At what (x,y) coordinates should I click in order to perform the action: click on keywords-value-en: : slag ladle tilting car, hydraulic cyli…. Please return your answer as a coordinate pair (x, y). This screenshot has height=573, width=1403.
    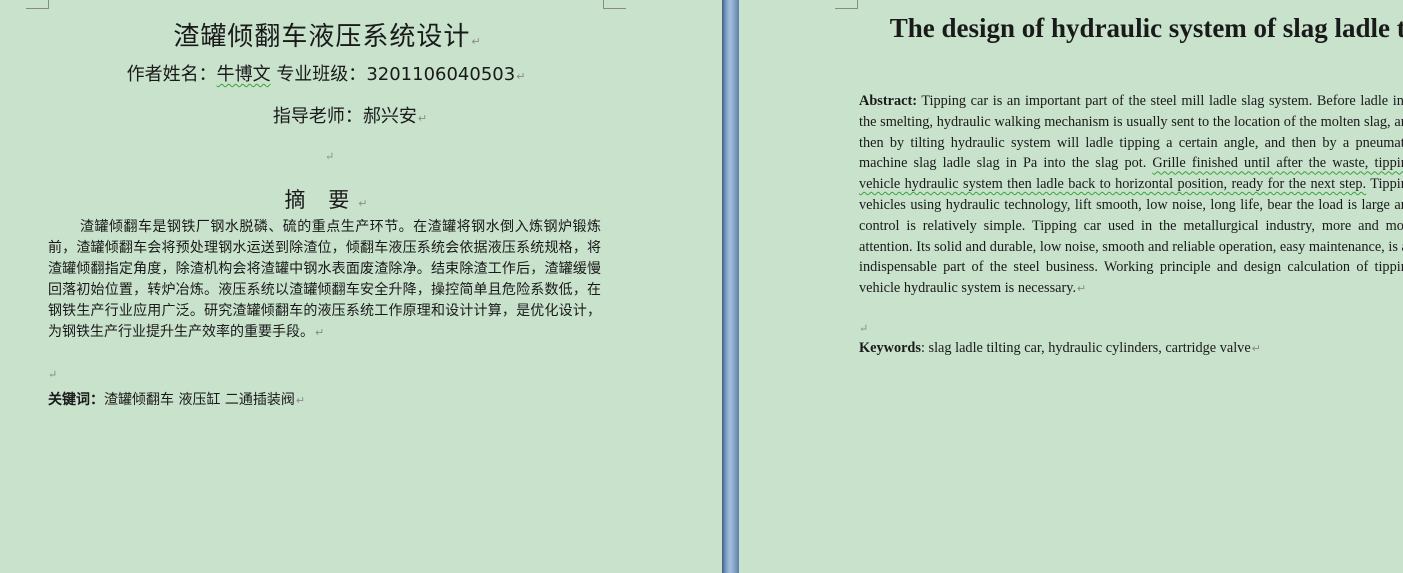
    Looking at the image, I should click on (1085, 348).